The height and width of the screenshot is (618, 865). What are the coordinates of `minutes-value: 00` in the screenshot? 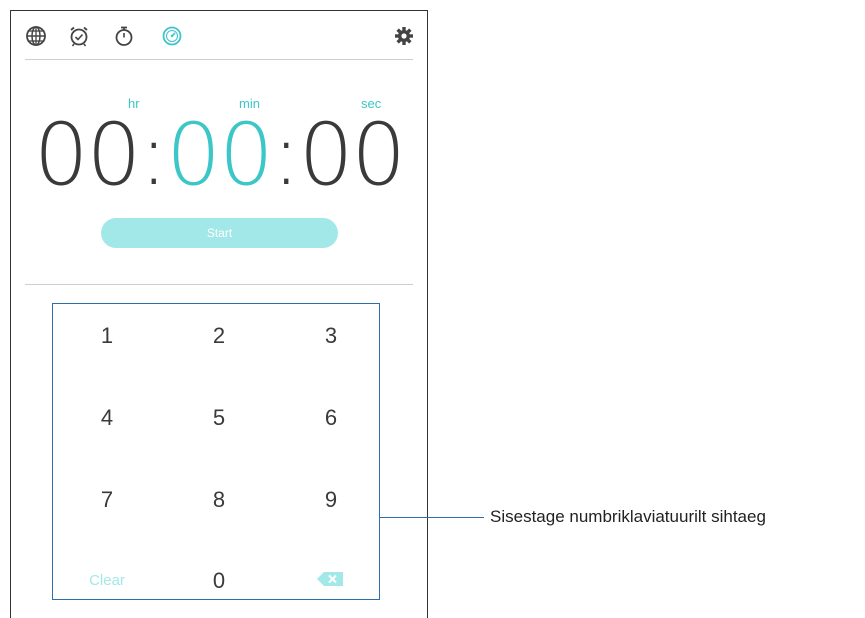 It's located at (219, 155).